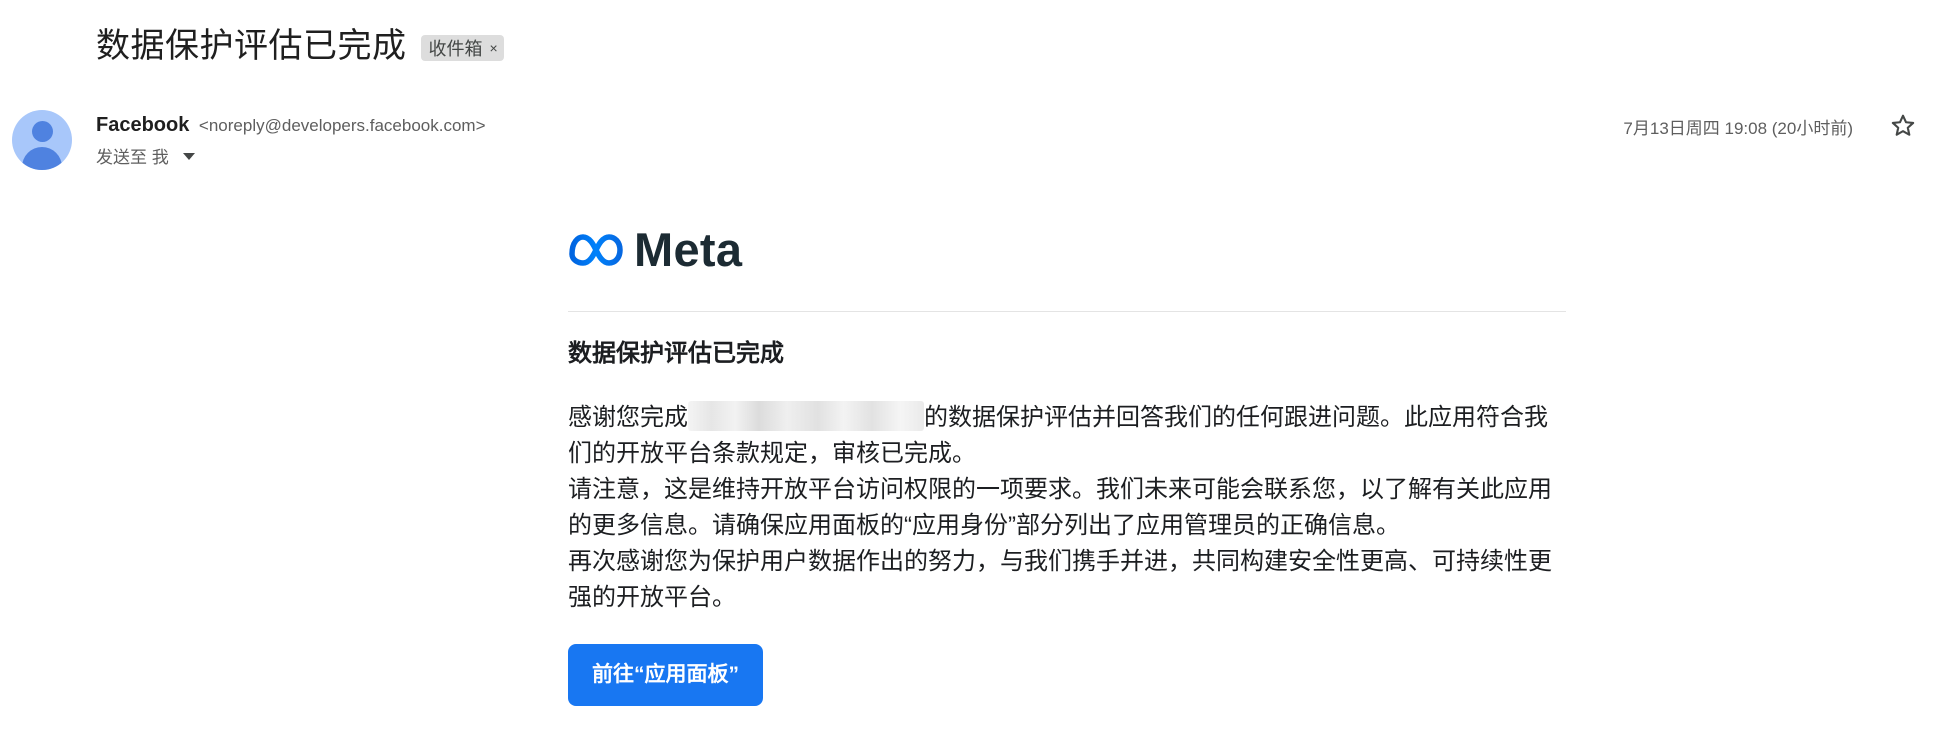 The width and height of the screenshot is (1935, 749). What do you see at coordinates (688, 249) in the screenshot?
I see `meta-logo-text: Meta` at bounding box center [688, 249].